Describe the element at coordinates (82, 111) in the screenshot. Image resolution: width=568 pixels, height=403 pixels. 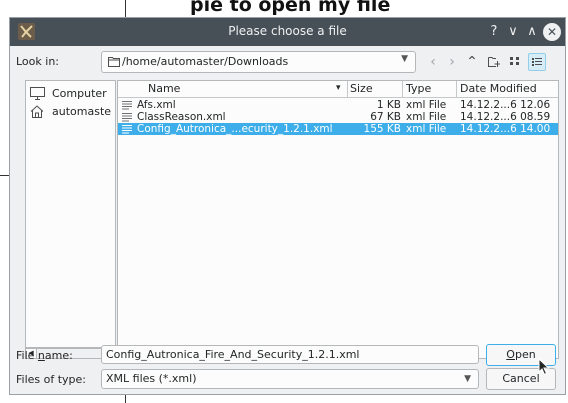
I see `sidebar-item-label: automaste` at that location.